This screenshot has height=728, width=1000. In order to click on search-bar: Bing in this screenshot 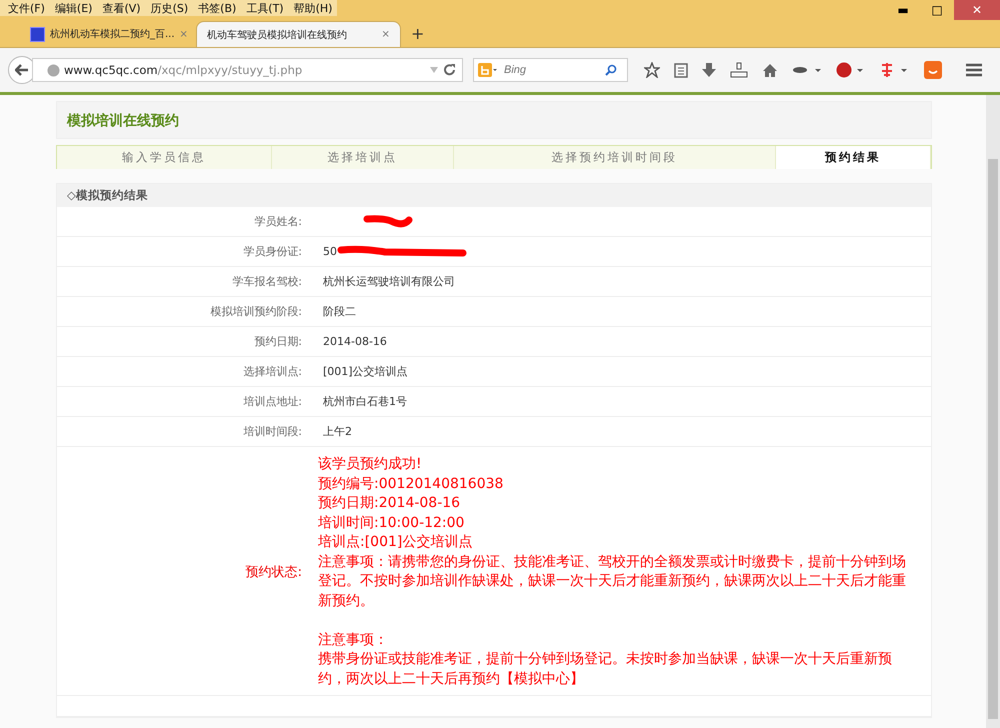, I will do `click(550, 70)`.